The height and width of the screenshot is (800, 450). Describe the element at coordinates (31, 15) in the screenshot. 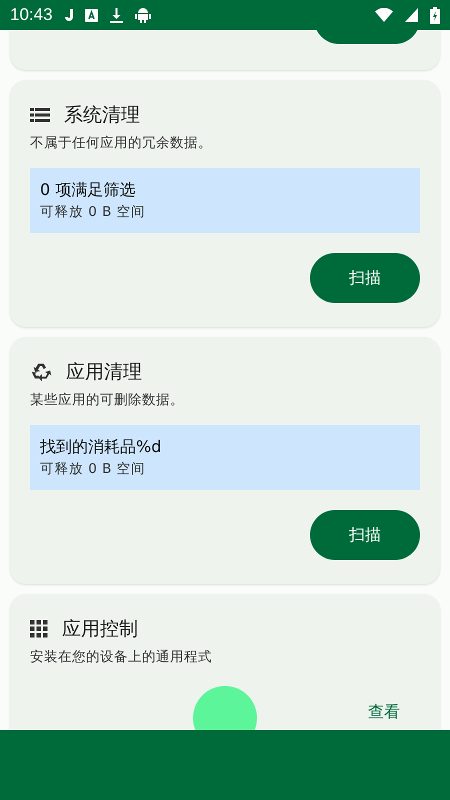

I see `clock: 10:43` at that location.